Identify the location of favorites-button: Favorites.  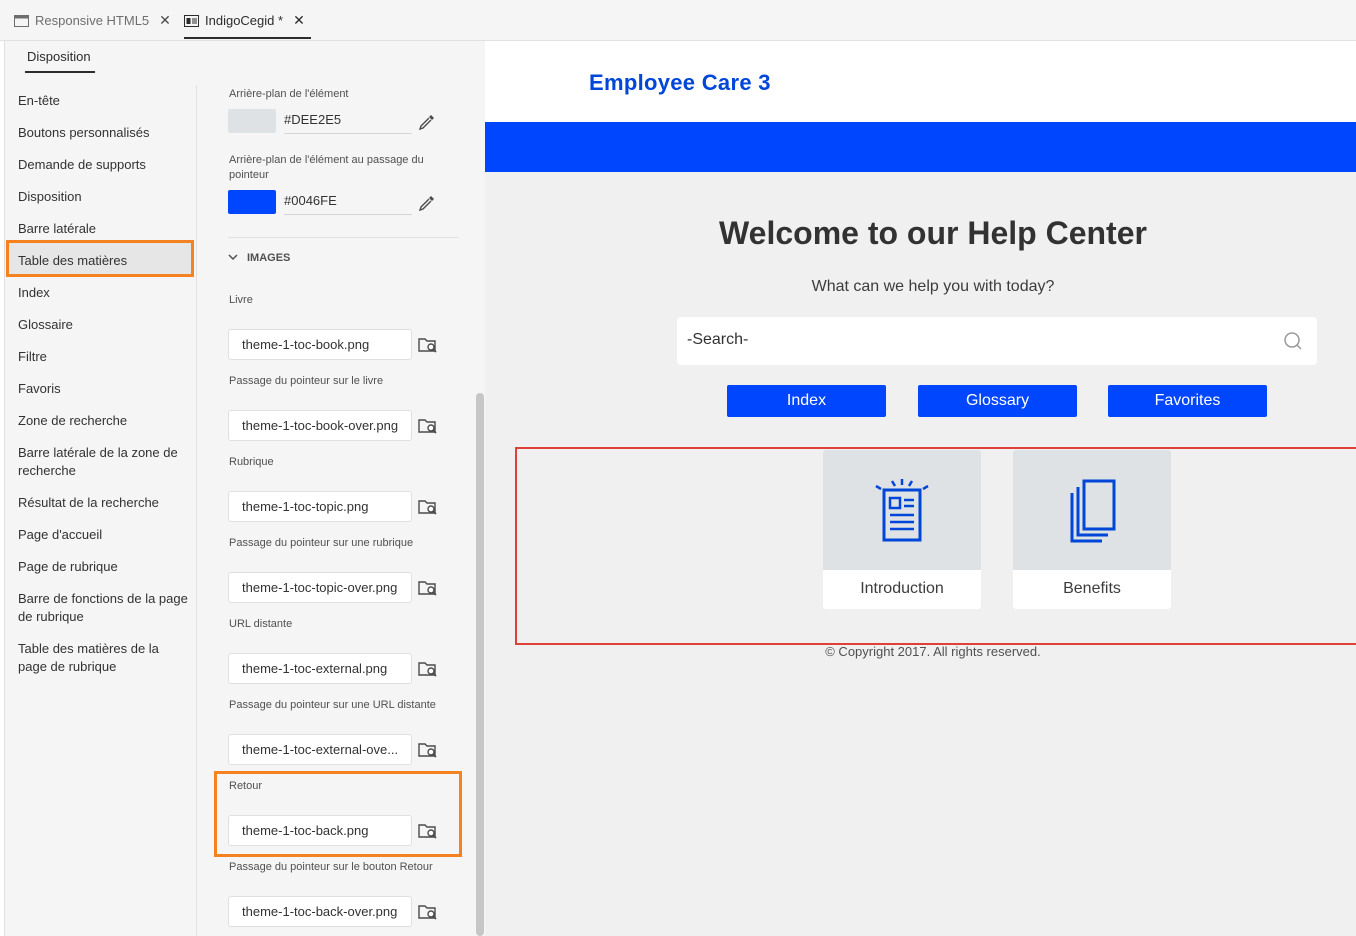
(1187, 401).